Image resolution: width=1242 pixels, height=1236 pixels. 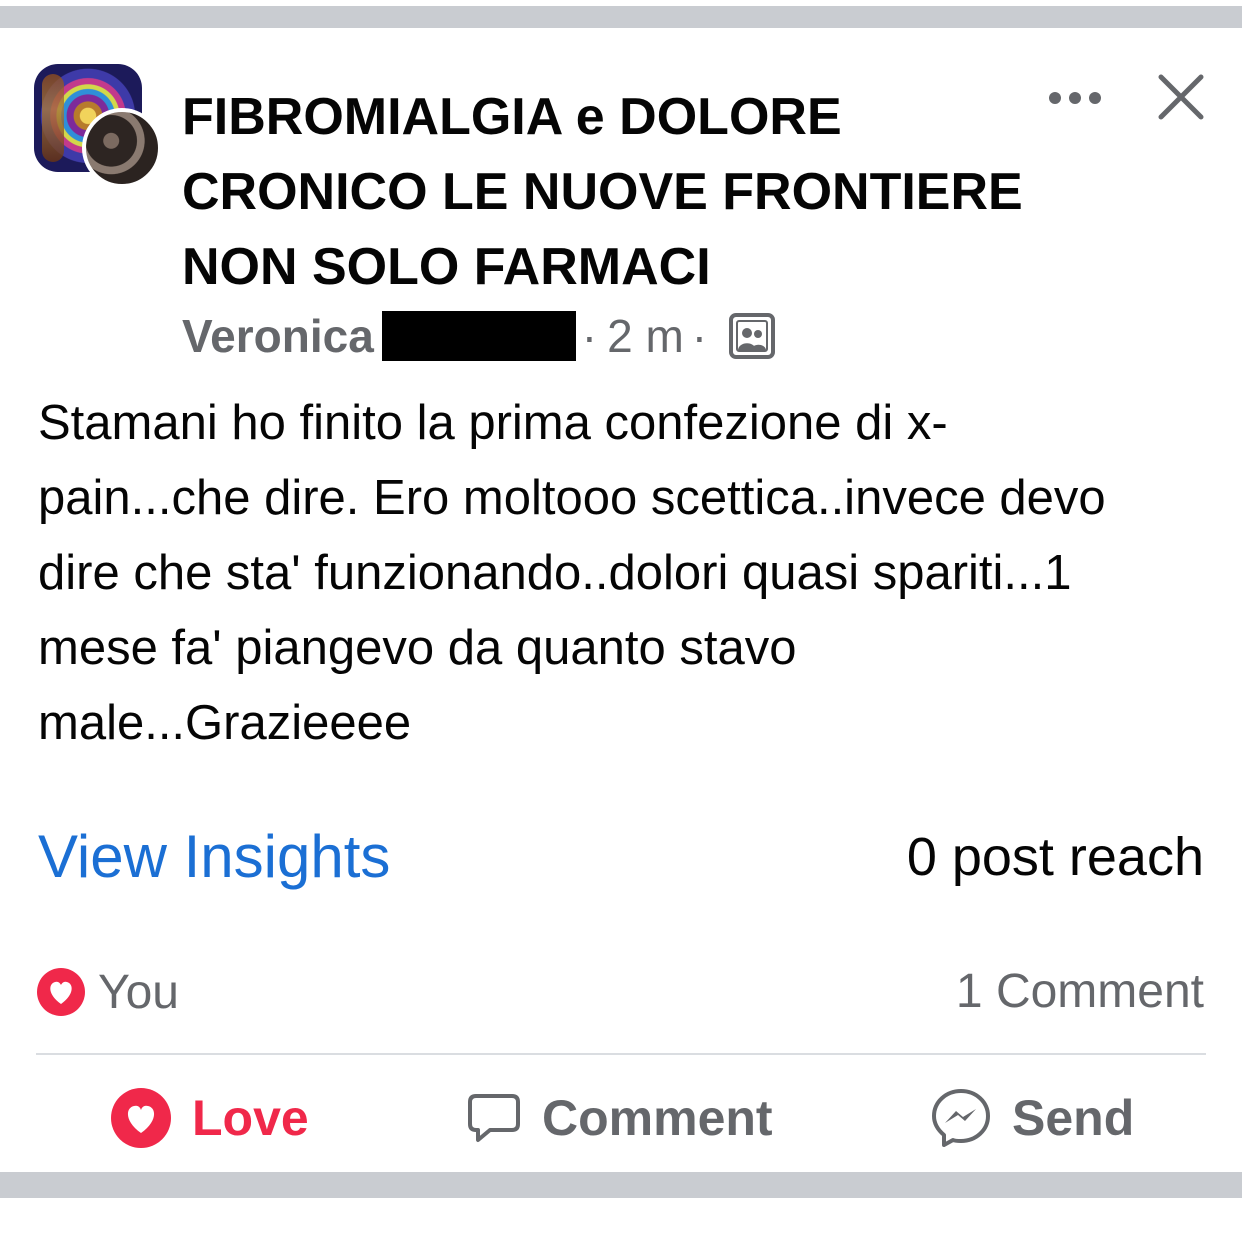 I want to click on comment-label: Comment, so click(x=657, y=1118).